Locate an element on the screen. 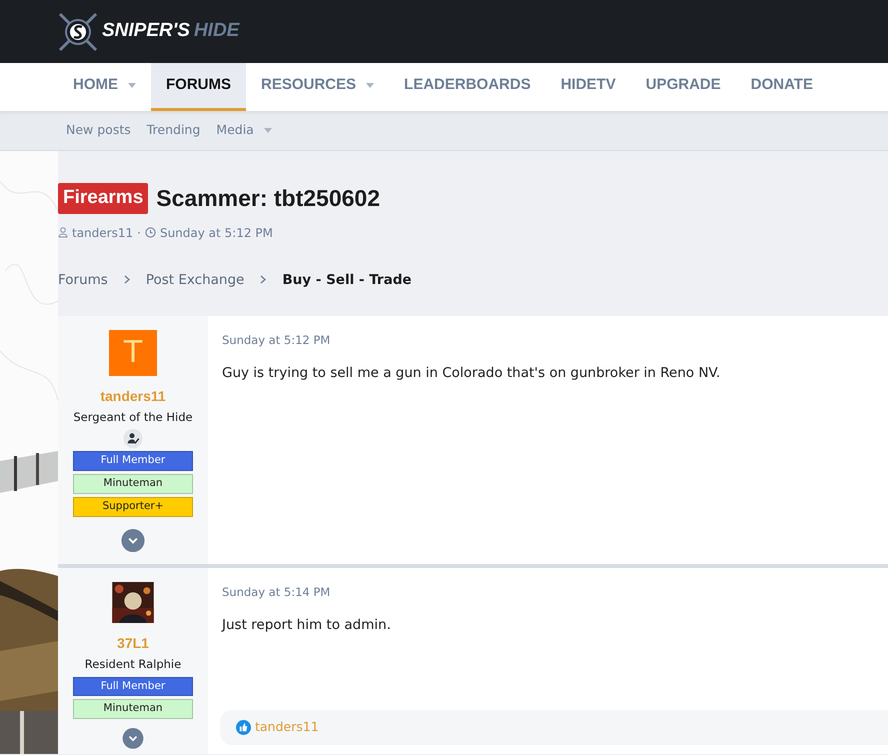  subnav-link: Trending is located at coordinates (173, 130).